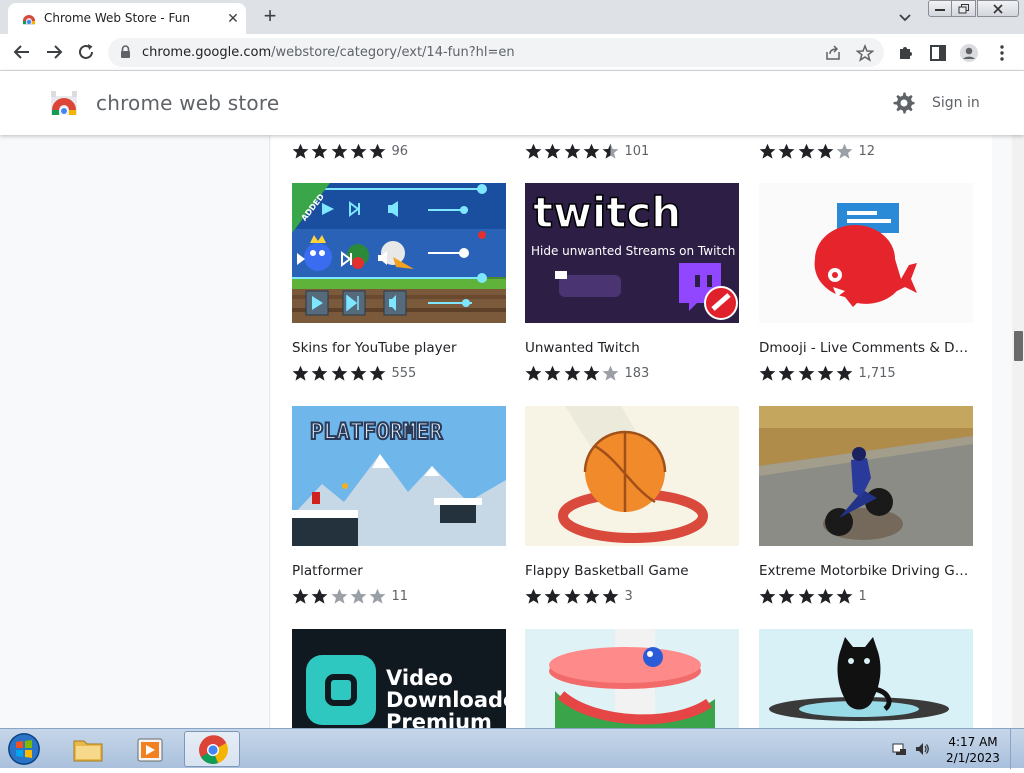 Image resolution: width=1024 pixels, height=773 pixels. What do you see at coordinates (86, 52) in the screenshot?
I see `reload-icon` at bounding box center [86, 52].